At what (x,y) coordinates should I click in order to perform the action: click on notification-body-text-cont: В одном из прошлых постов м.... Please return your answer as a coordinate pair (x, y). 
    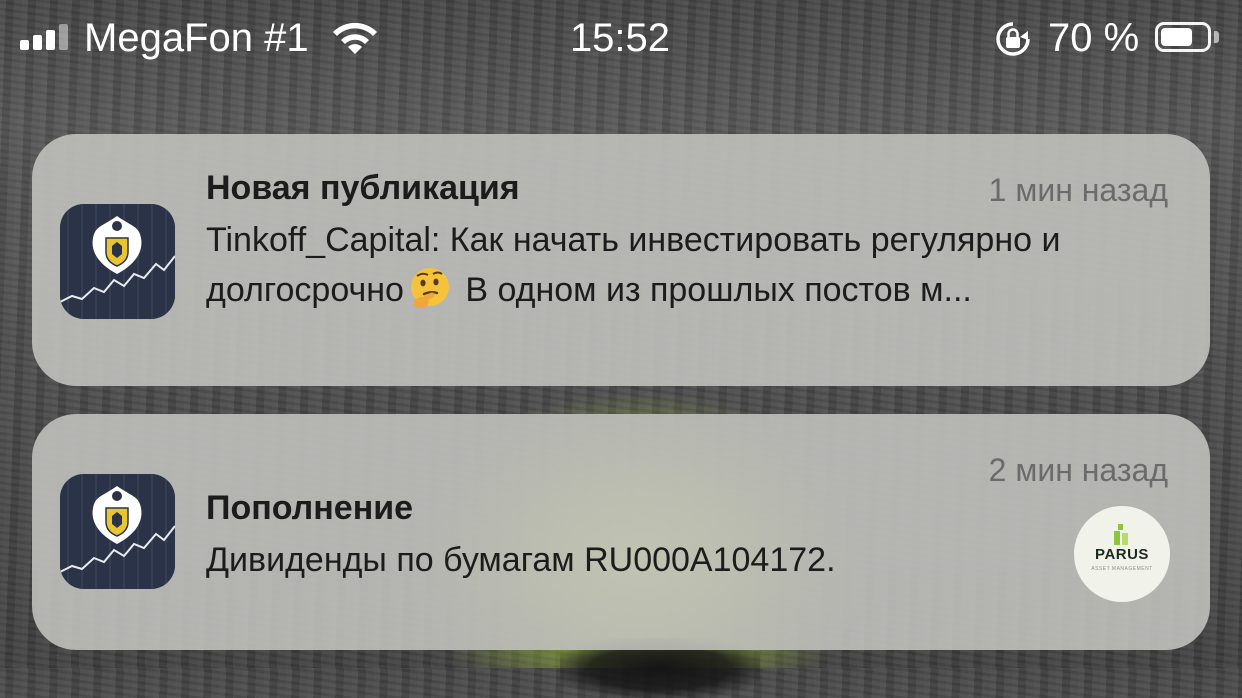
    Looking at the image, I should click on (713, 290).